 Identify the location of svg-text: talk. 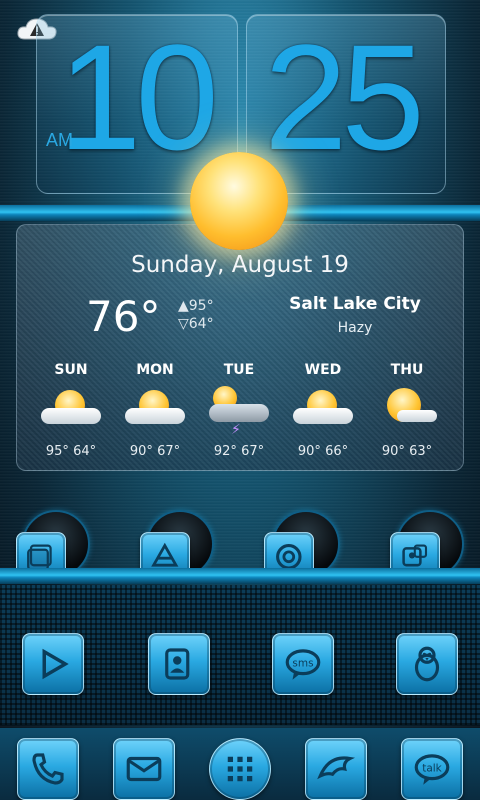
(432, 769).